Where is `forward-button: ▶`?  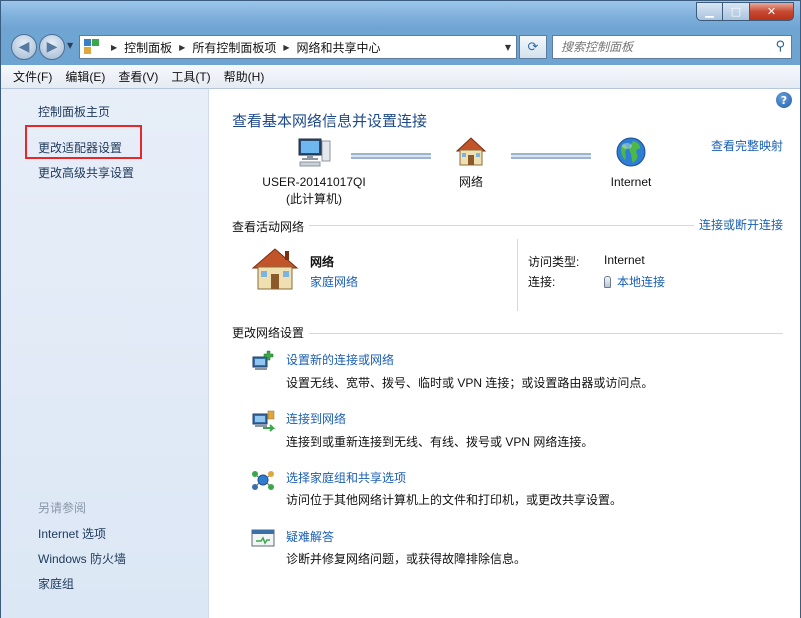
forward-button: ▶ is located at coordinates (52, 47).